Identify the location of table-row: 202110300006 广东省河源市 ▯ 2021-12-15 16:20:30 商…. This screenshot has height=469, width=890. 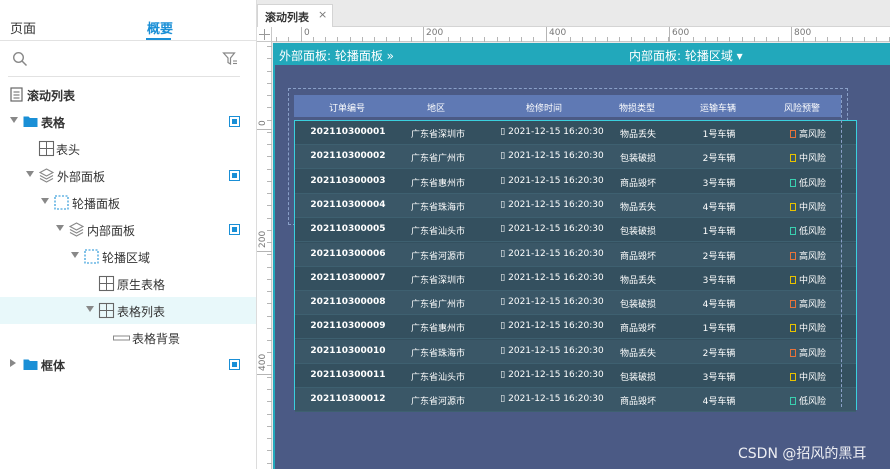
(575, 254).